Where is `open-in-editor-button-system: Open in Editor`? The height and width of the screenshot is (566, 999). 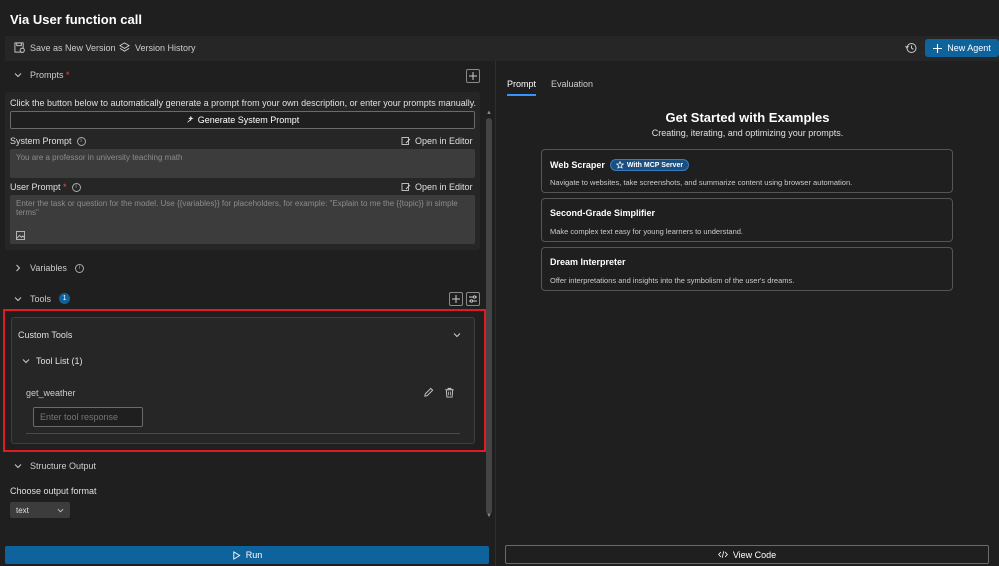
open-in-editor-button-system: Open in Editor is located at coordinates (437, 141).